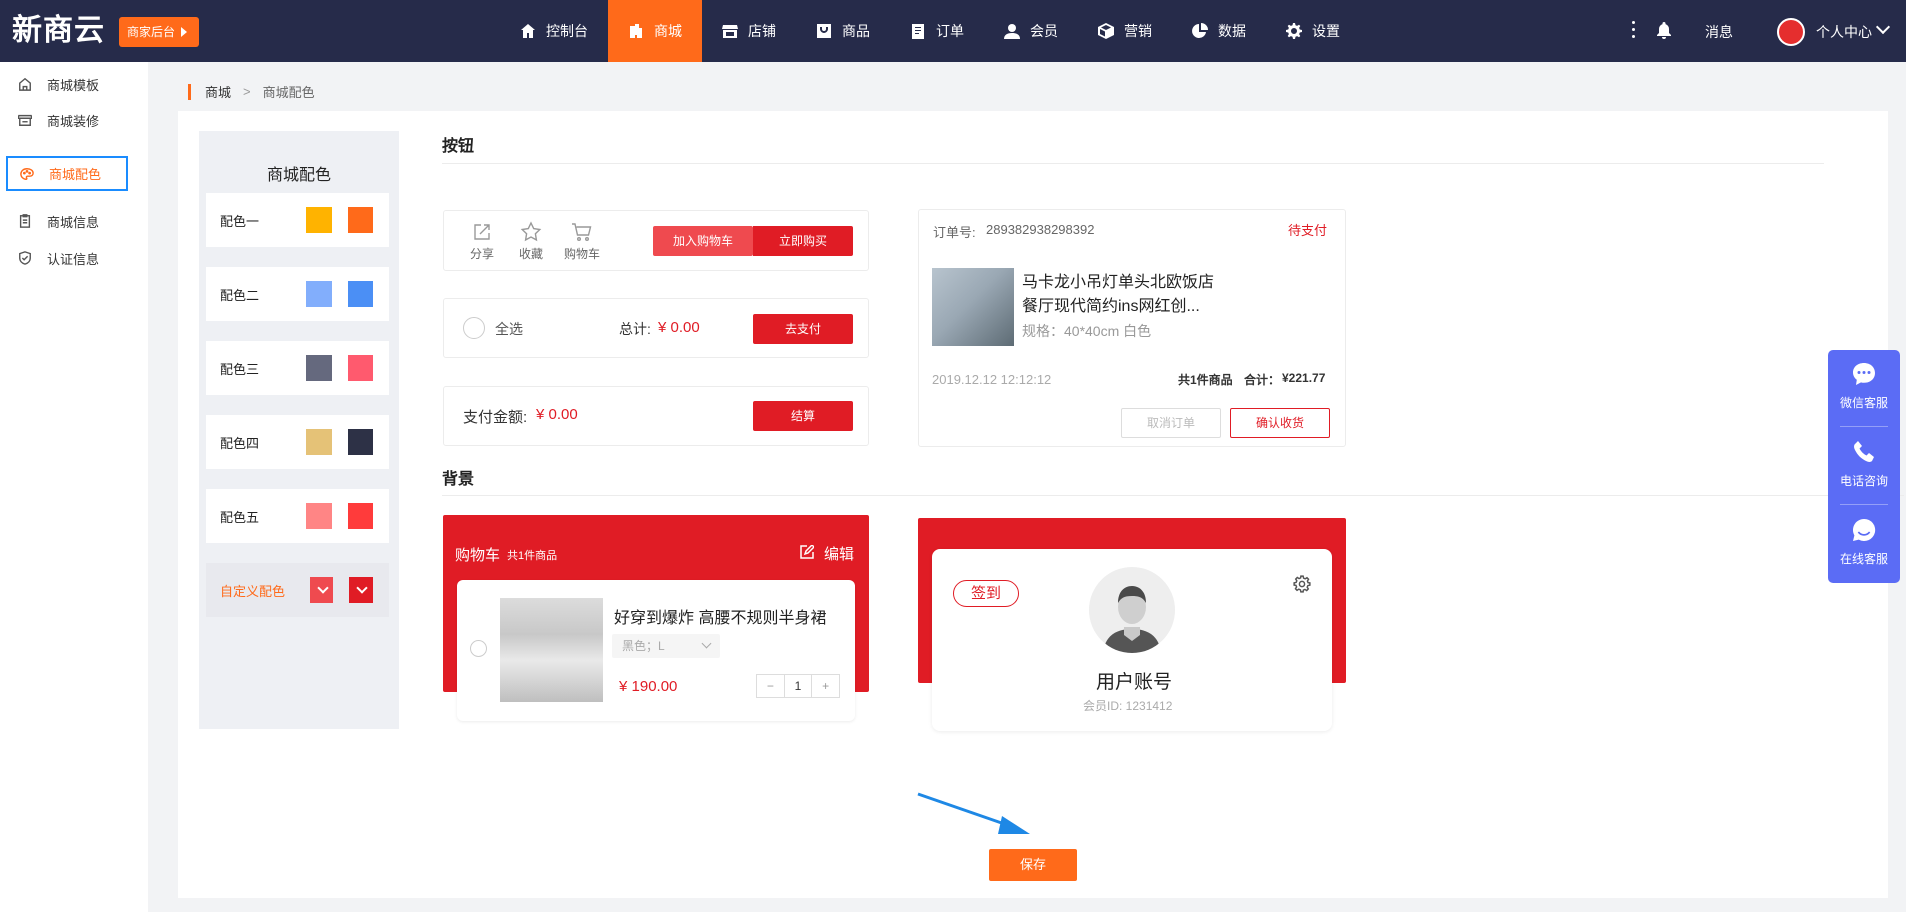 Image resolution: width=1906 pixels, height=912 pixels. I want to click on nav-item-goods: 商品, so click(843, 31).